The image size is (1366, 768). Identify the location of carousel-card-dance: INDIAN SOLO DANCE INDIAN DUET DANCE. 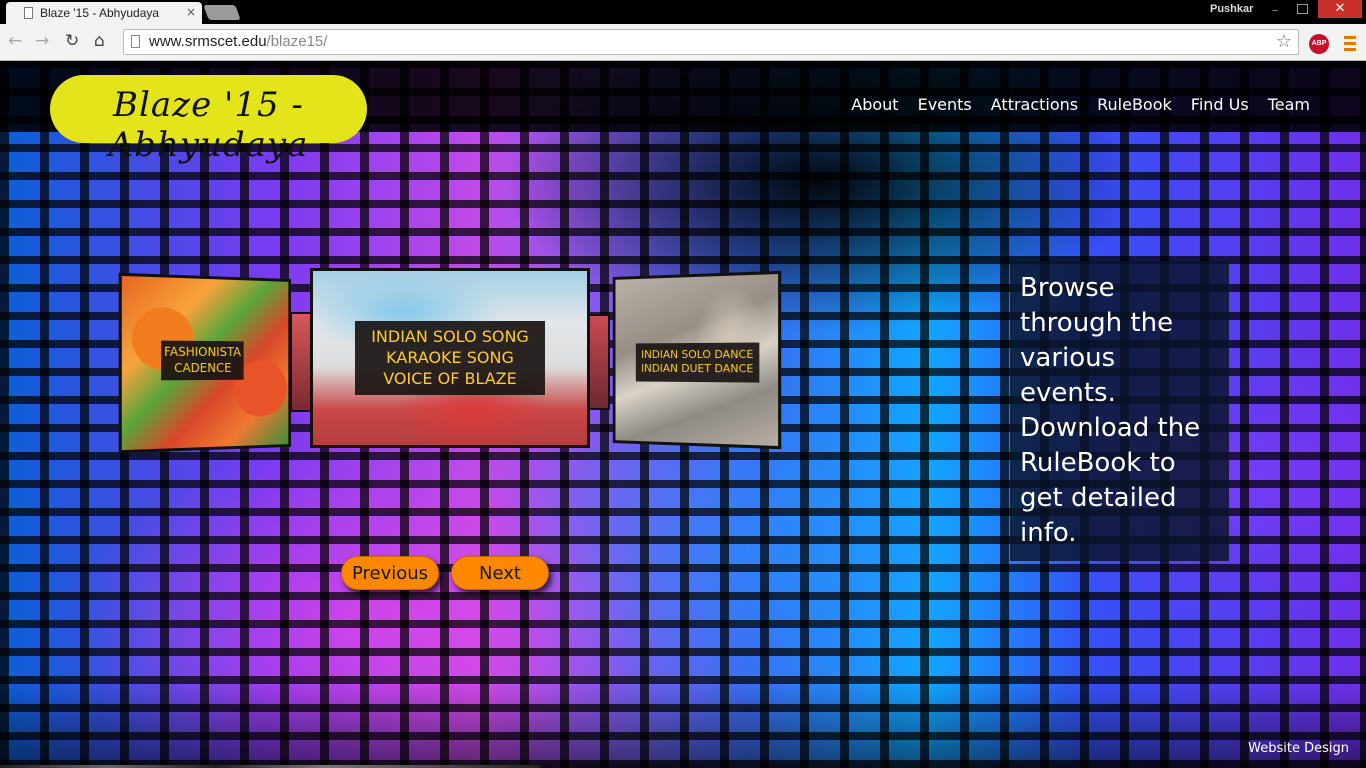
(697, 360).